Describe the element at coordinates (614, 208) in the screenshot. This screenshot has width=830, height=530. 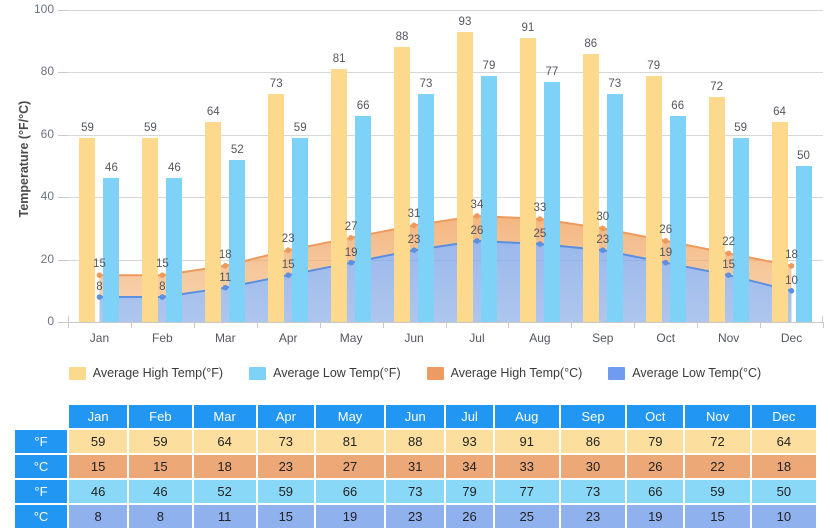
I see `bar-lo-sep` at that location.